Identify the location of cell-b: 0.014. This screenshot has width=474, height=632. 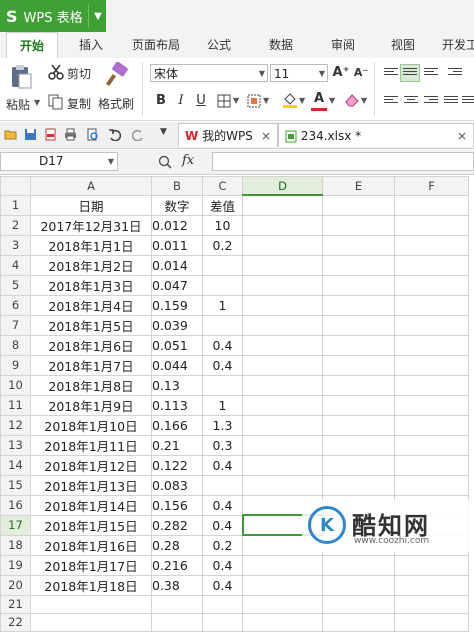
(177, 265).